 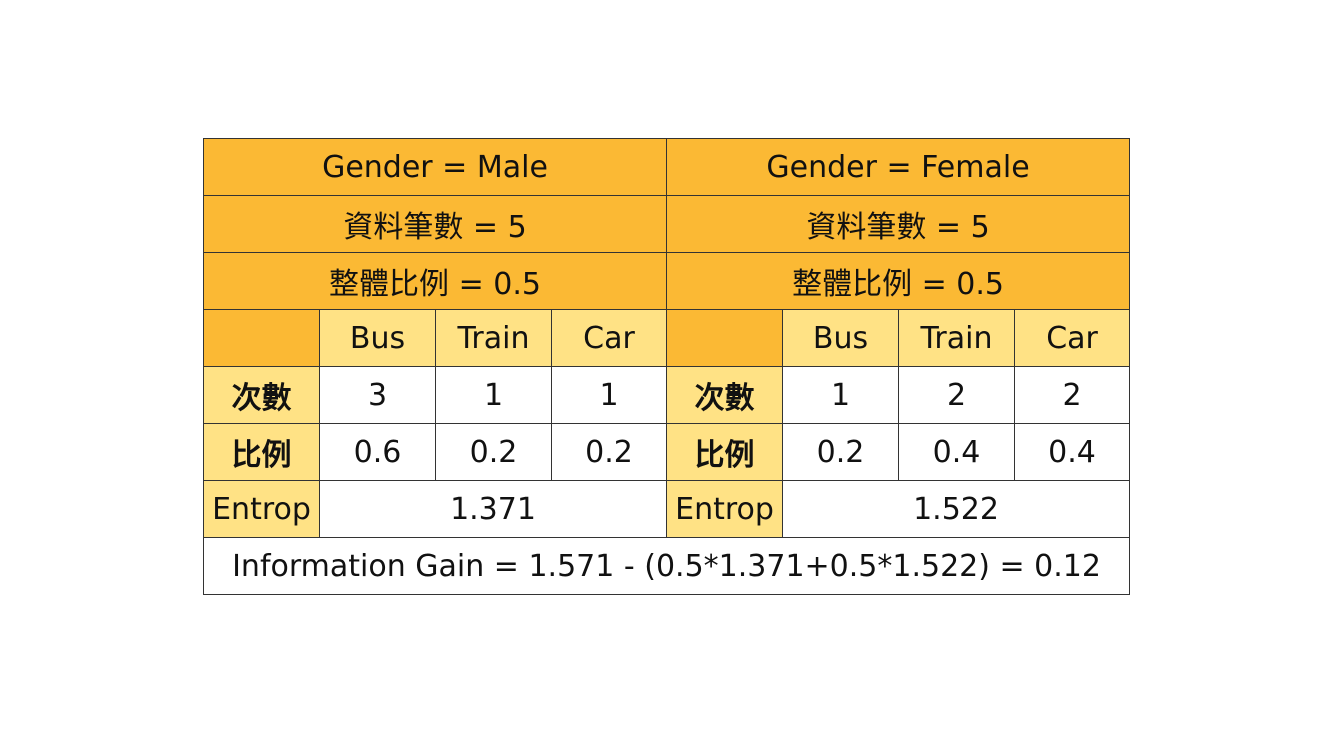 I want to click on female-count-car: 2, so click(x=1072, y=395).